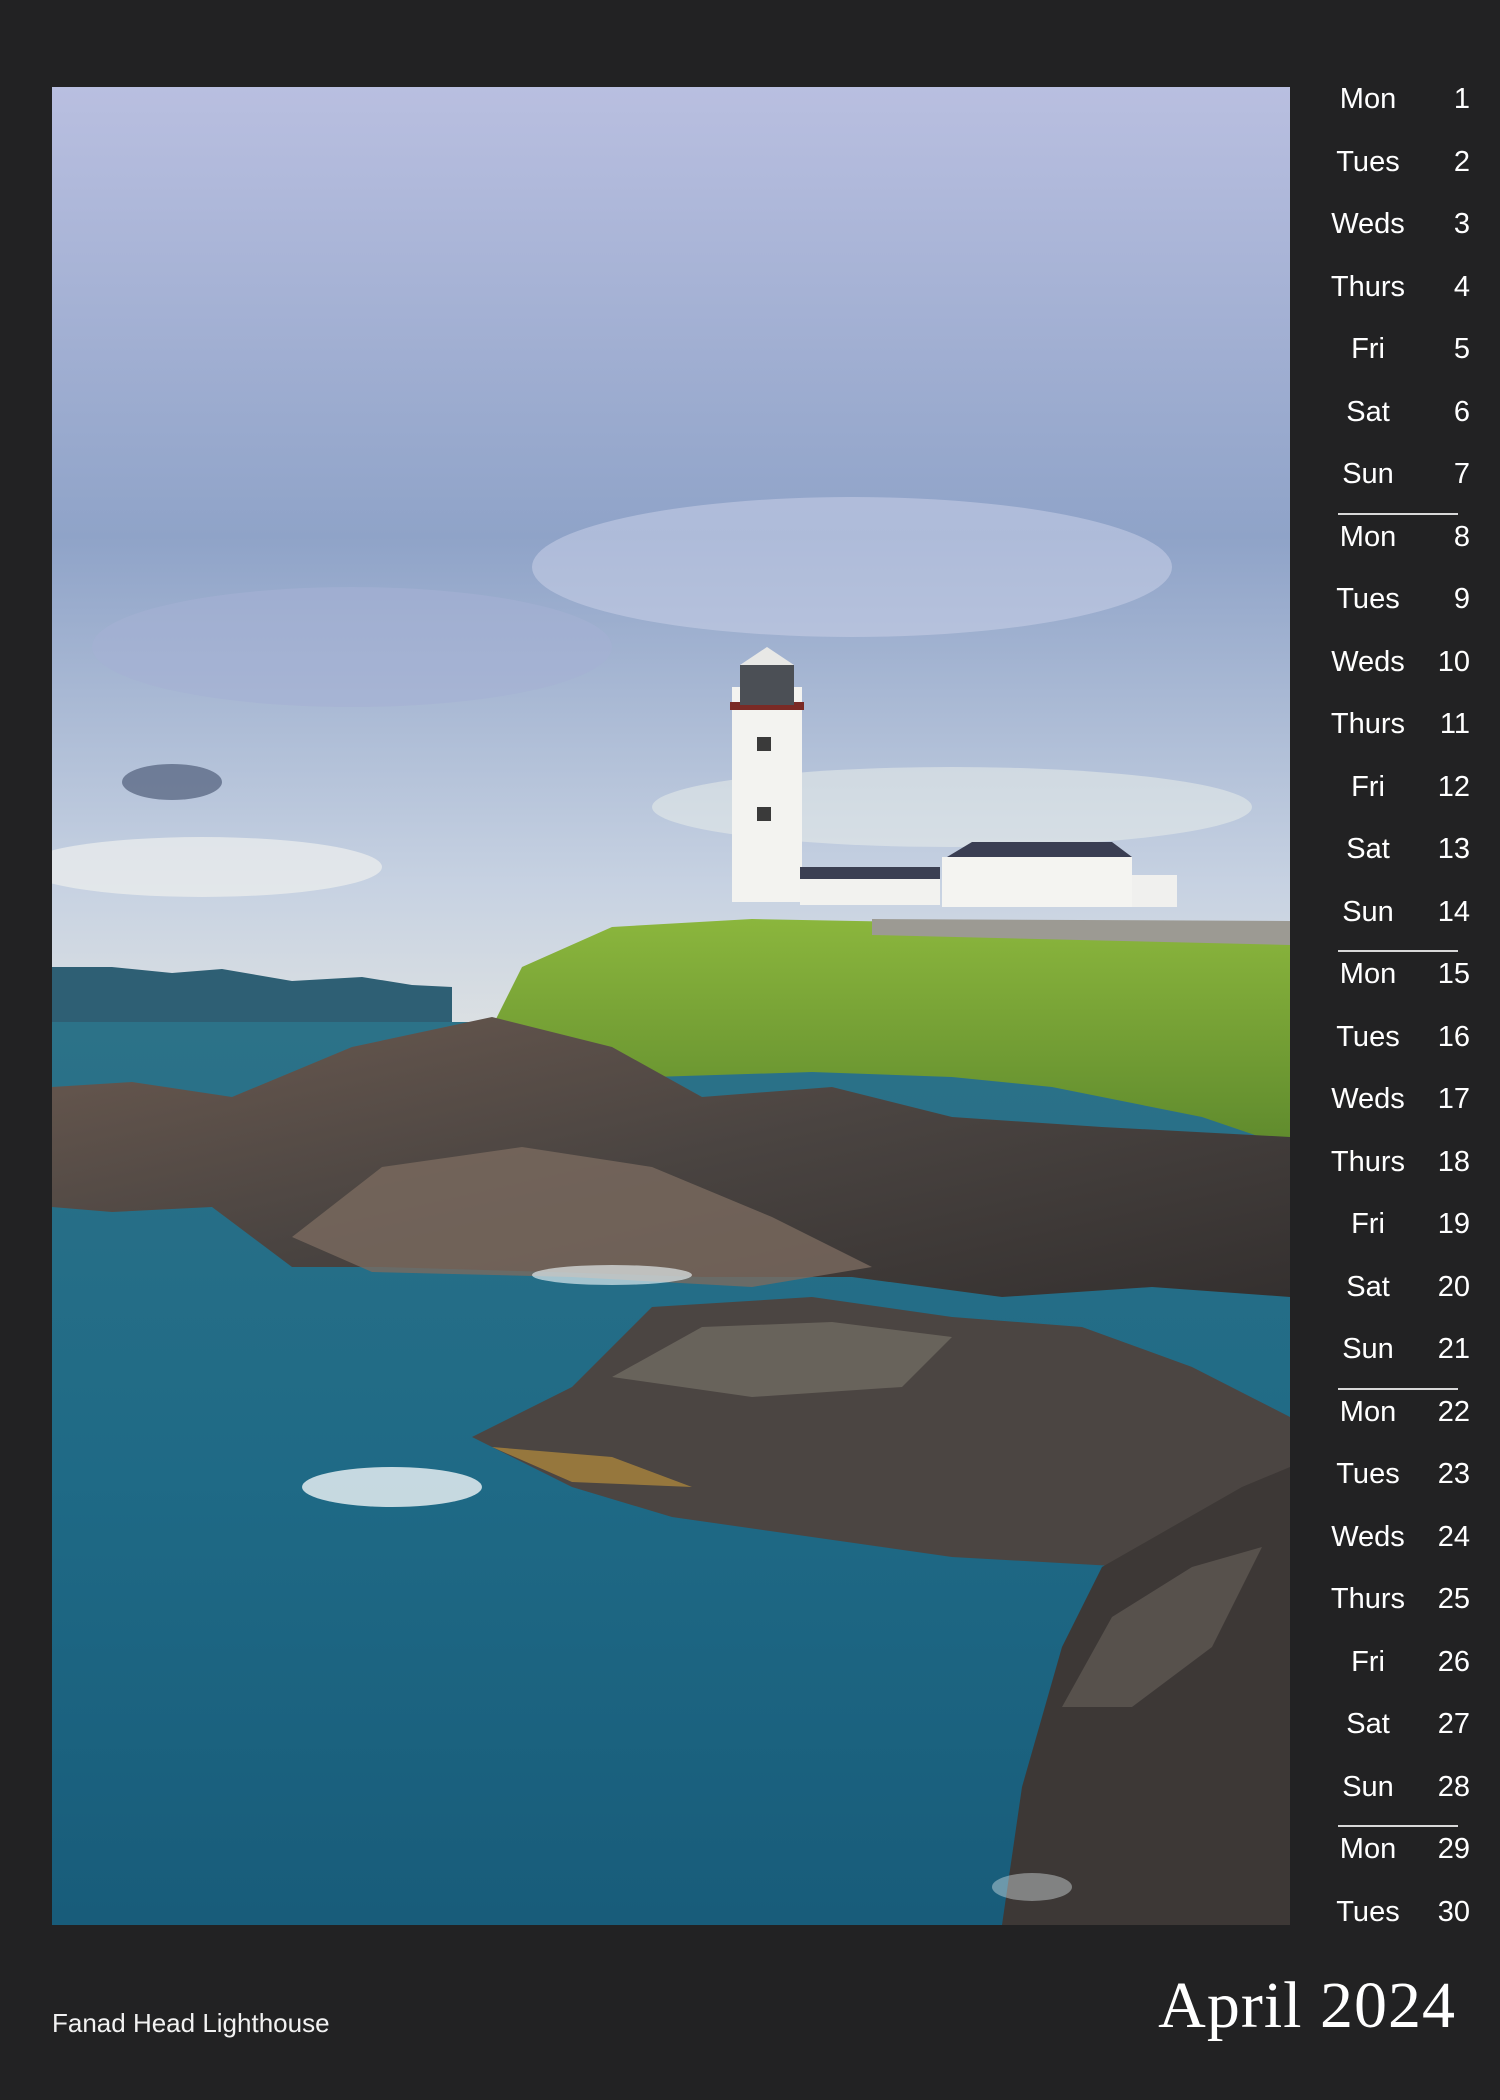  I want to click on day-row: Mon 29, so click(1394, 1858).